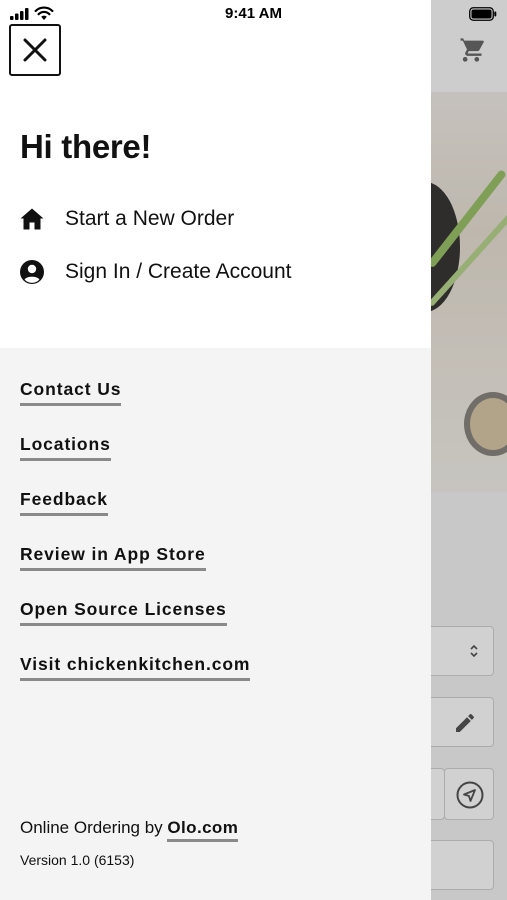 This screenshot has height=900, width=507. Describe the element at coordinates (32, 272) in the screenshot. I see `account-icon` at that location.